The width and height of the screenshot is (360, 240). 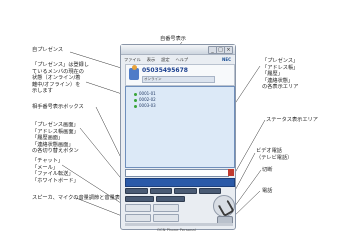 I want to click on tab-address-book, so click(x=160, y=191).